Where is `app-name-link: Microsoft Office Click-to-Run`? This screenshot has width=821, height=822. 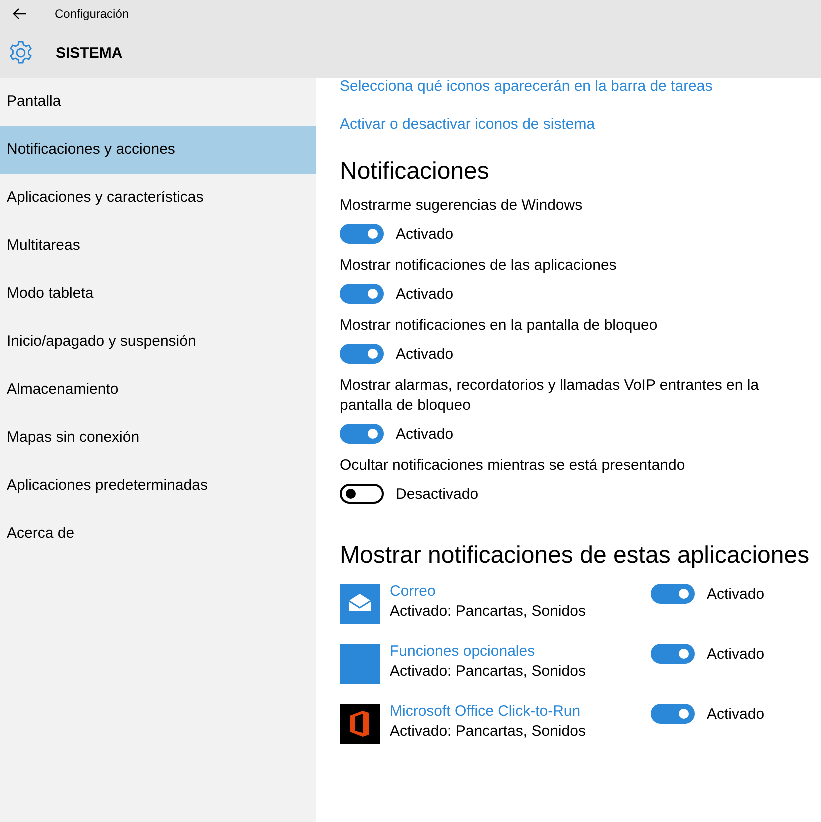 app-name-link: Microsoft Office Click-to-Run is located at coordinates (515, 712).